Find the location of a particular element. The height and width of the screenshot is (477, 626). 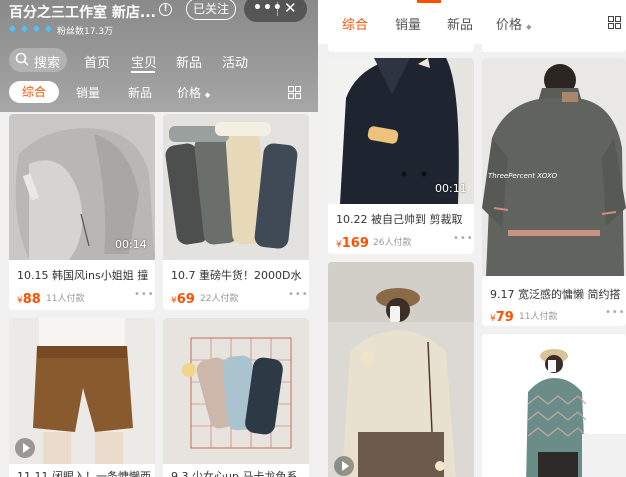

product-price: ¥79 is located at coordinates (502, 315).